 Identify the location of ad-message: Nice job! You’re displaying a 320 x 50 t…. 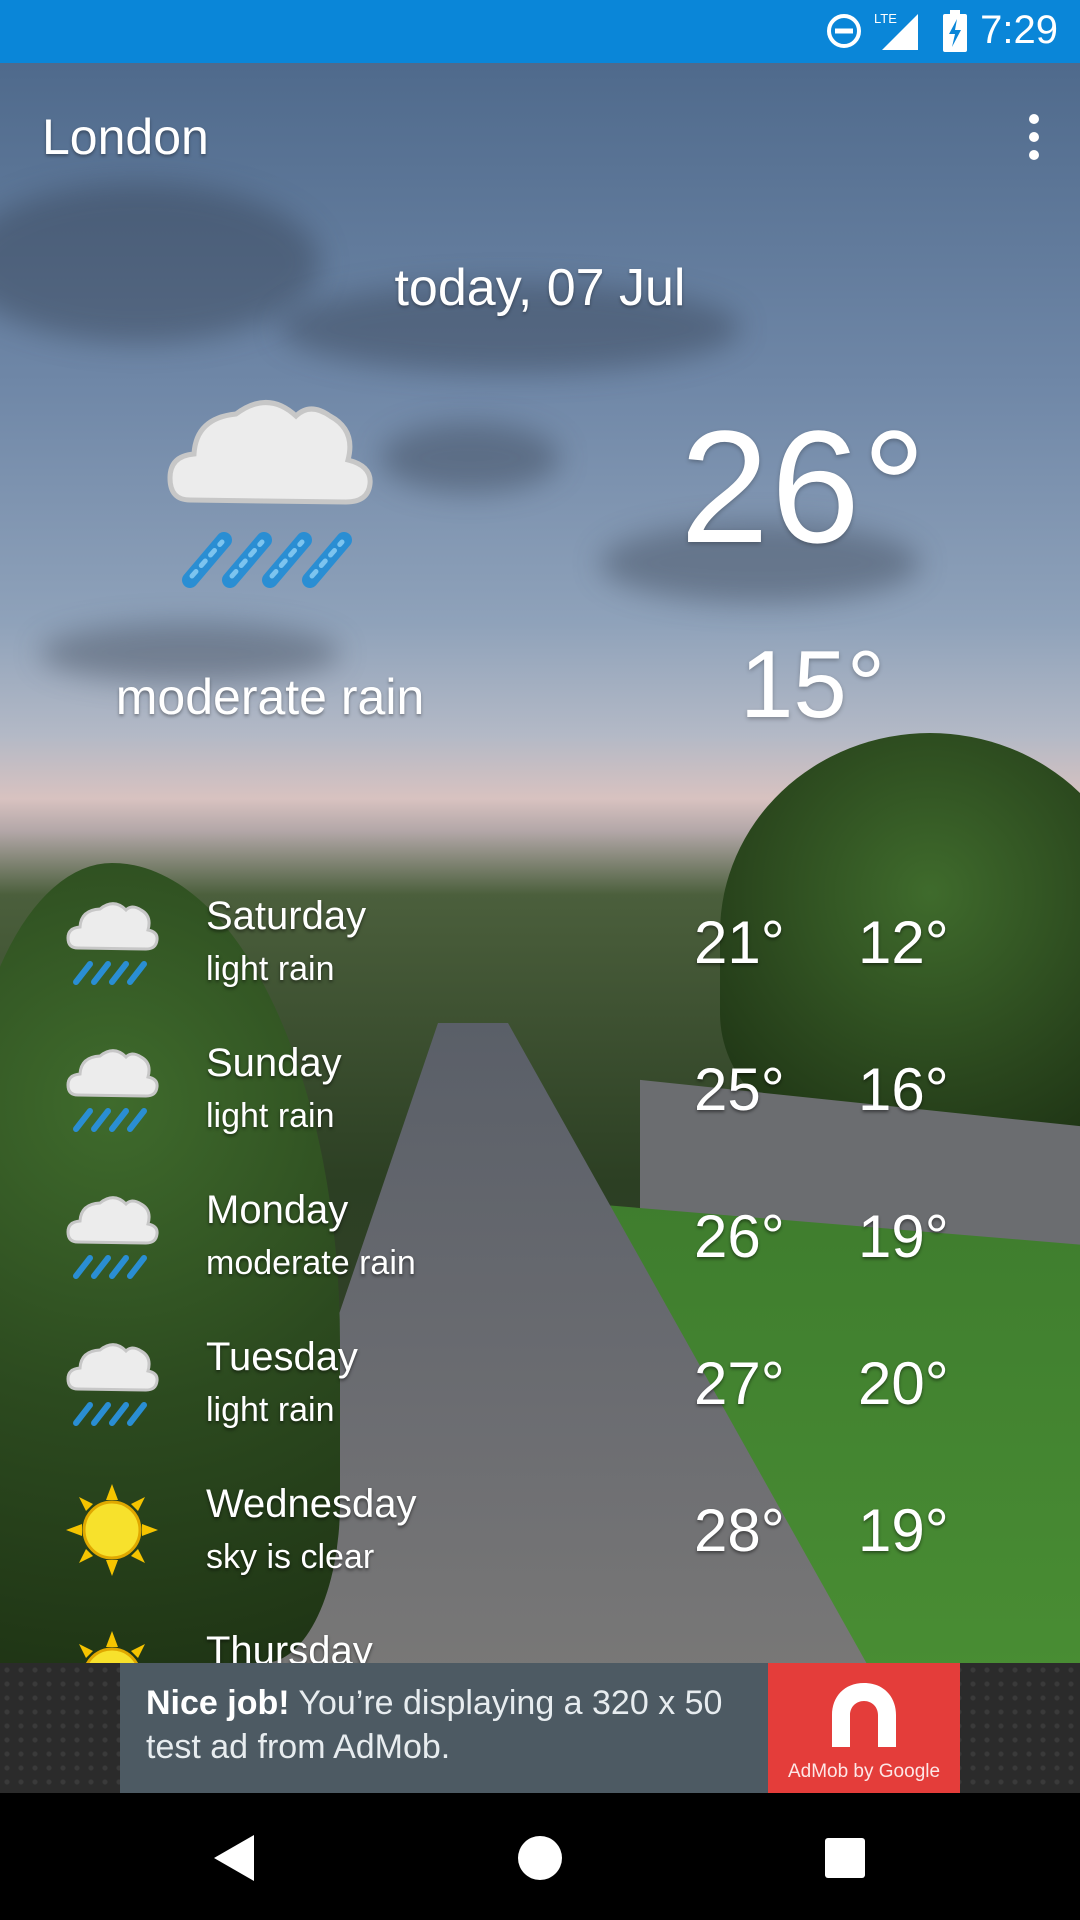
(446, 1725).